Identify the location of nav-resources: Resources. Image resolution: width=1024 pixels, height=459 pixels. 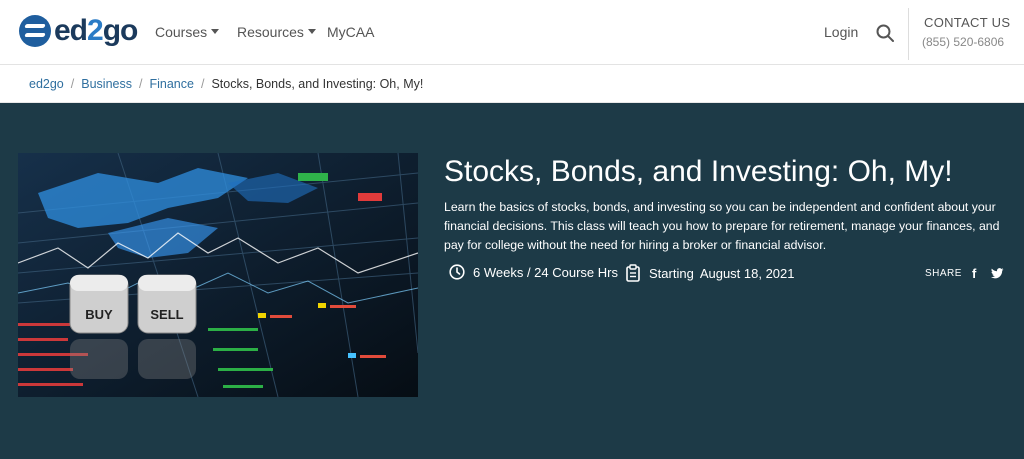
(276, 32).